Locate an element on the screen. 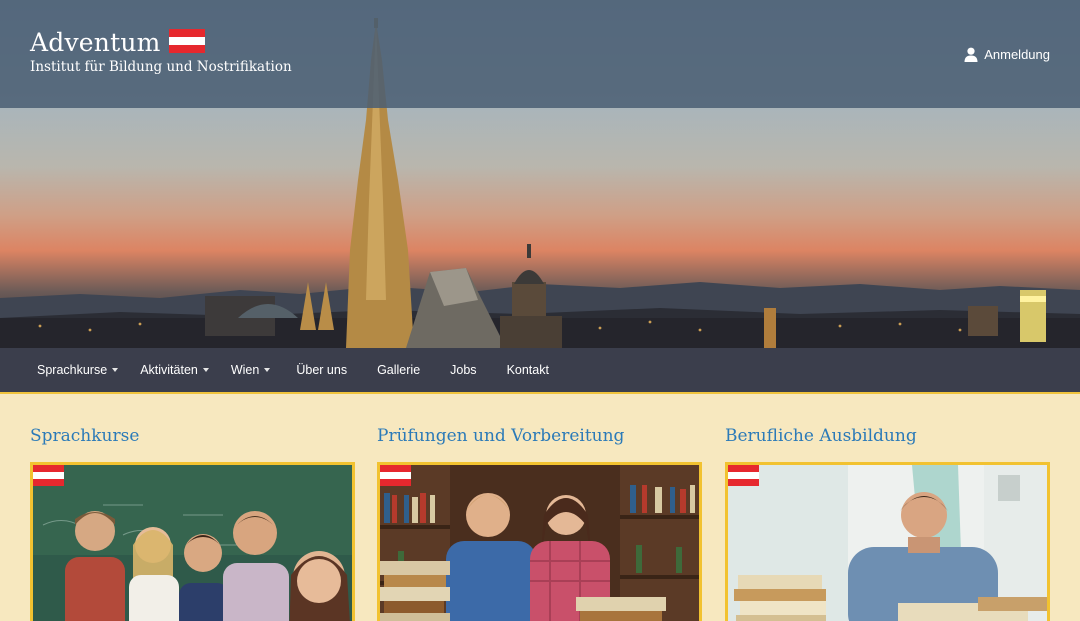 This screenshot has height=621, width=1080. nav-label: Kontakt is located at coordinates (527, 370).